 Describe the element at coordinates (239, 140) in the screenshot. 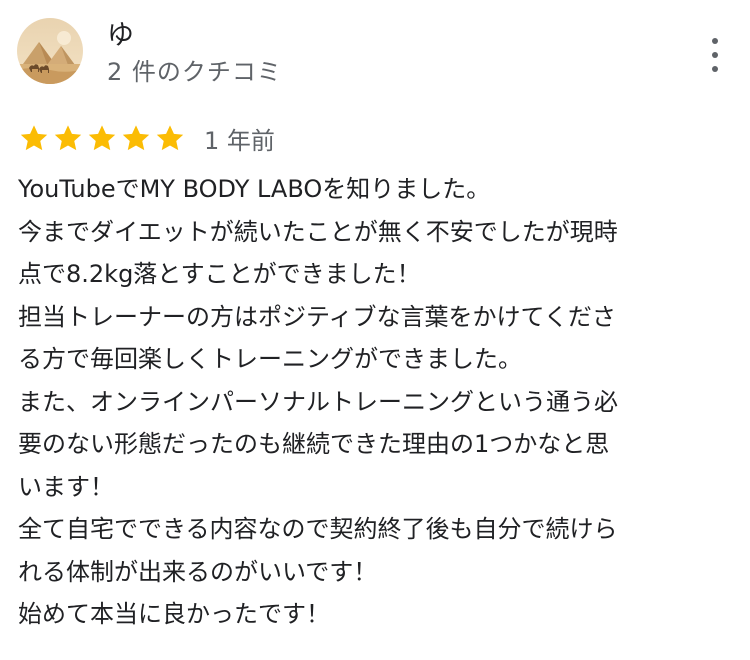

I see `review-date: 1 年前` at that location.